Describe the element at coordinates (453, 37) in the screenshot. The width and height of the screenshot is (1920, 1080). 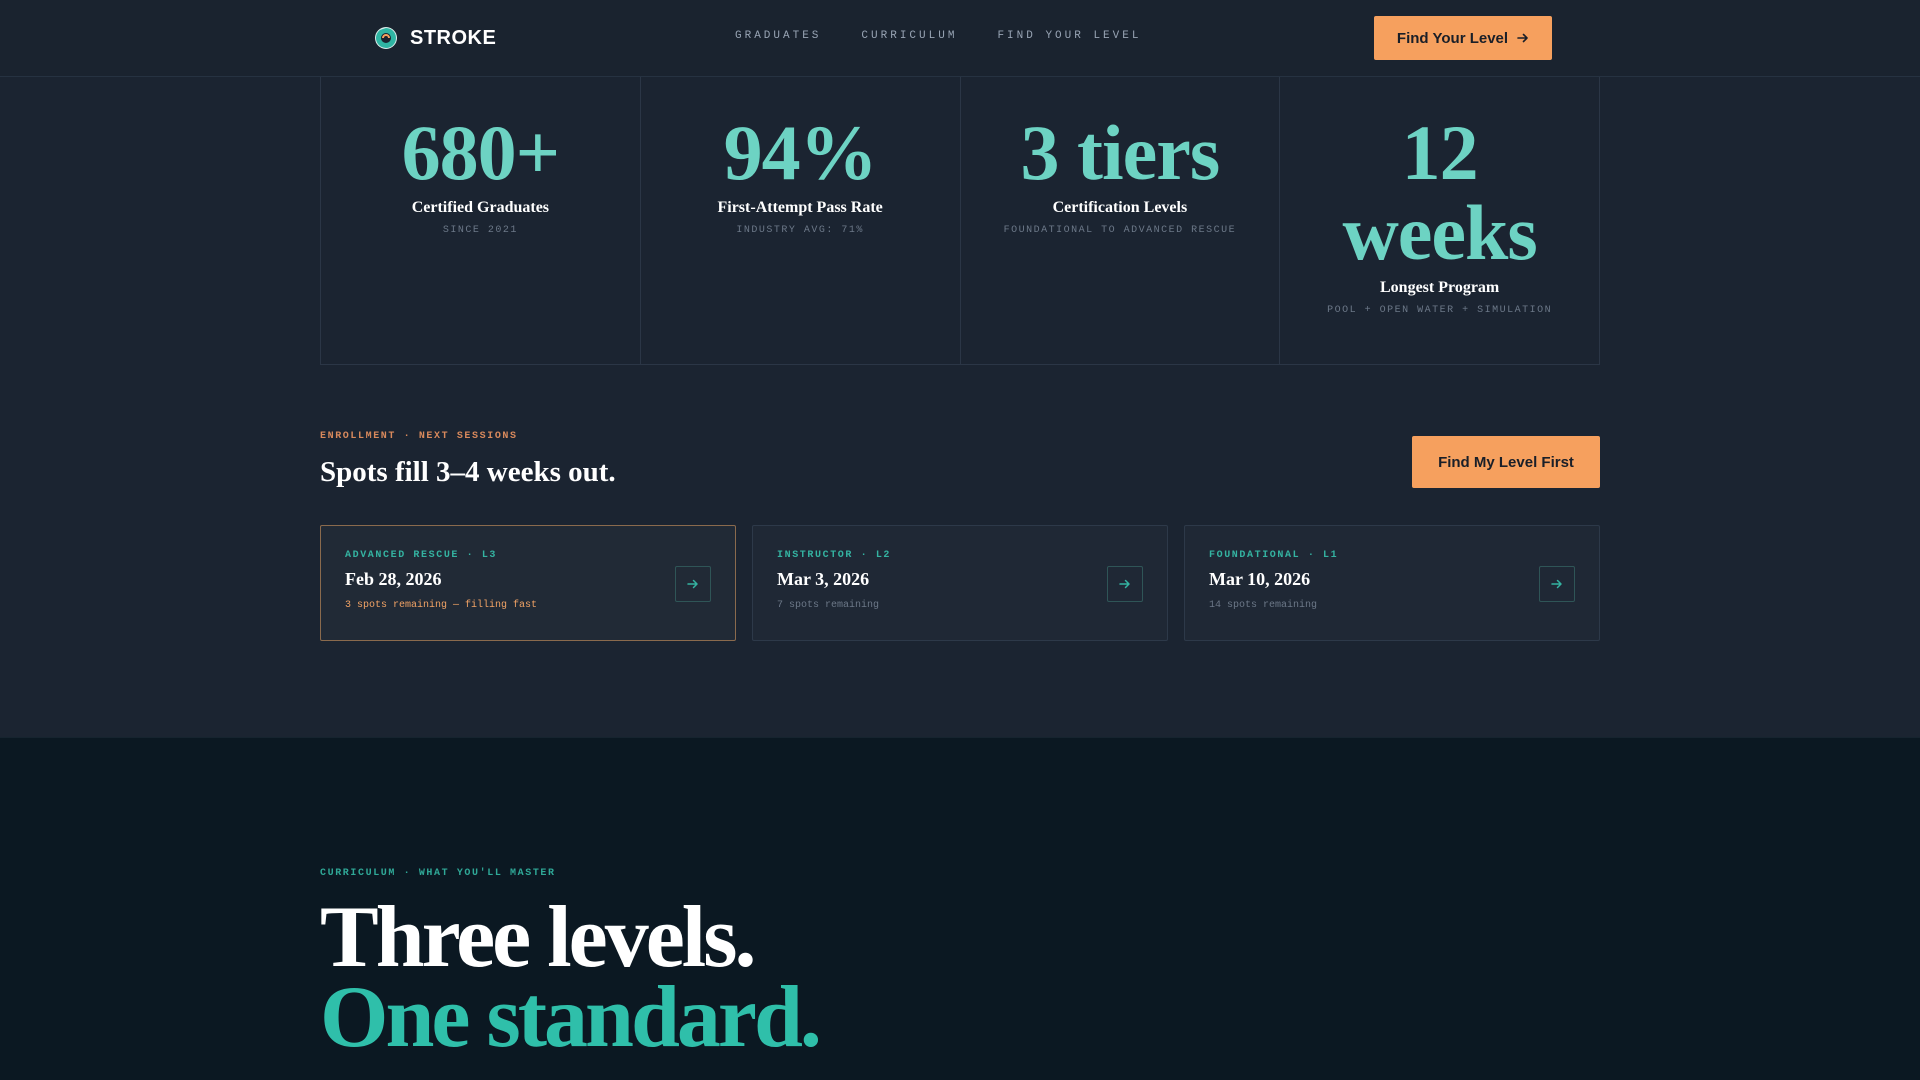
I see `brand-name: STROKE` at that location.